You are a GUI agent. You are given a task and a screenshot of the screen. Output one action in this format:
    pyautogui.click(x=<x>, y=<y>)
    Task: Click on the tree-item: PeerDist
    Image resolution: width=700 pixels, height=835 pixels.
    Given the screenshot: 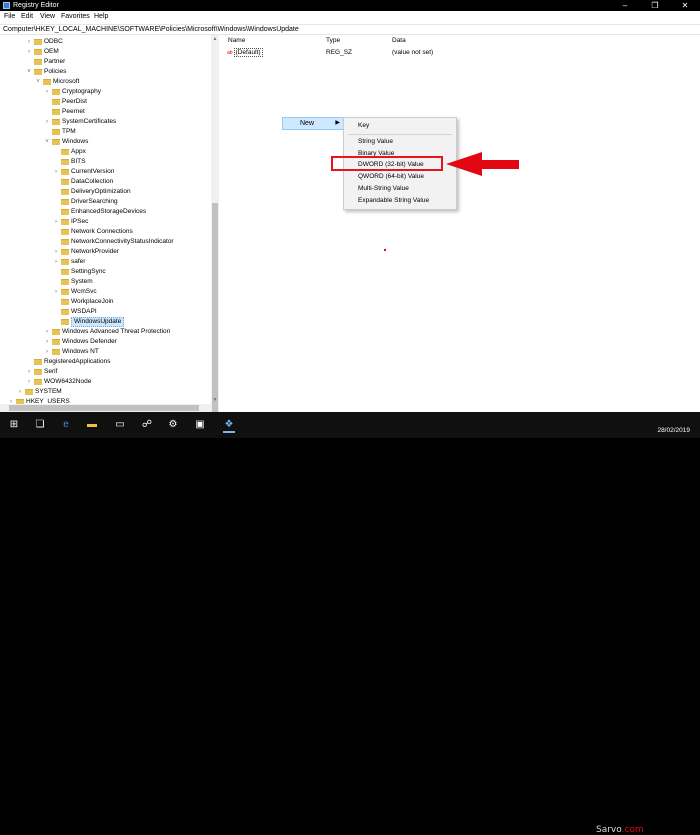 What is the action you would take?
    pyautogui.click(x=131, y=102)
    